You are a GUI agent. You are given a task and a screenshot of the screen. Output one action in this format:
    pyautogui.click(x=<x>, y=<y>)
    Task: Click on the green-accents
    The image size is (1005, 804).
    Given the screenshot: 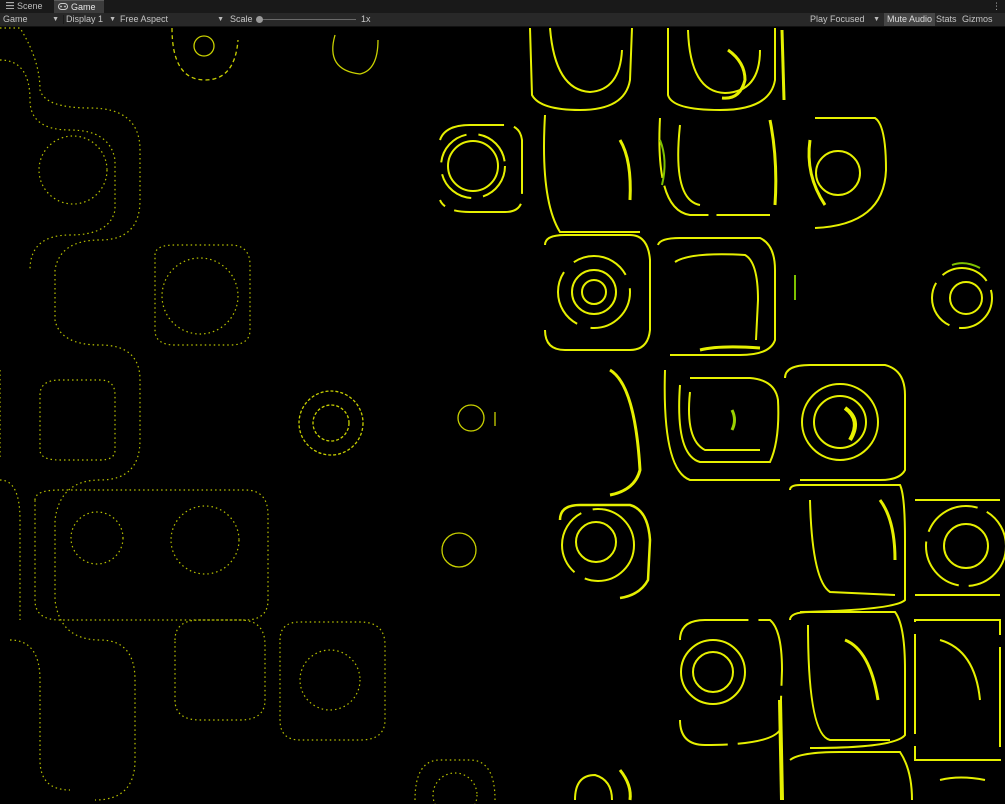 What is the action you would take?
    pyautogui.click(x=820, y=219)
    